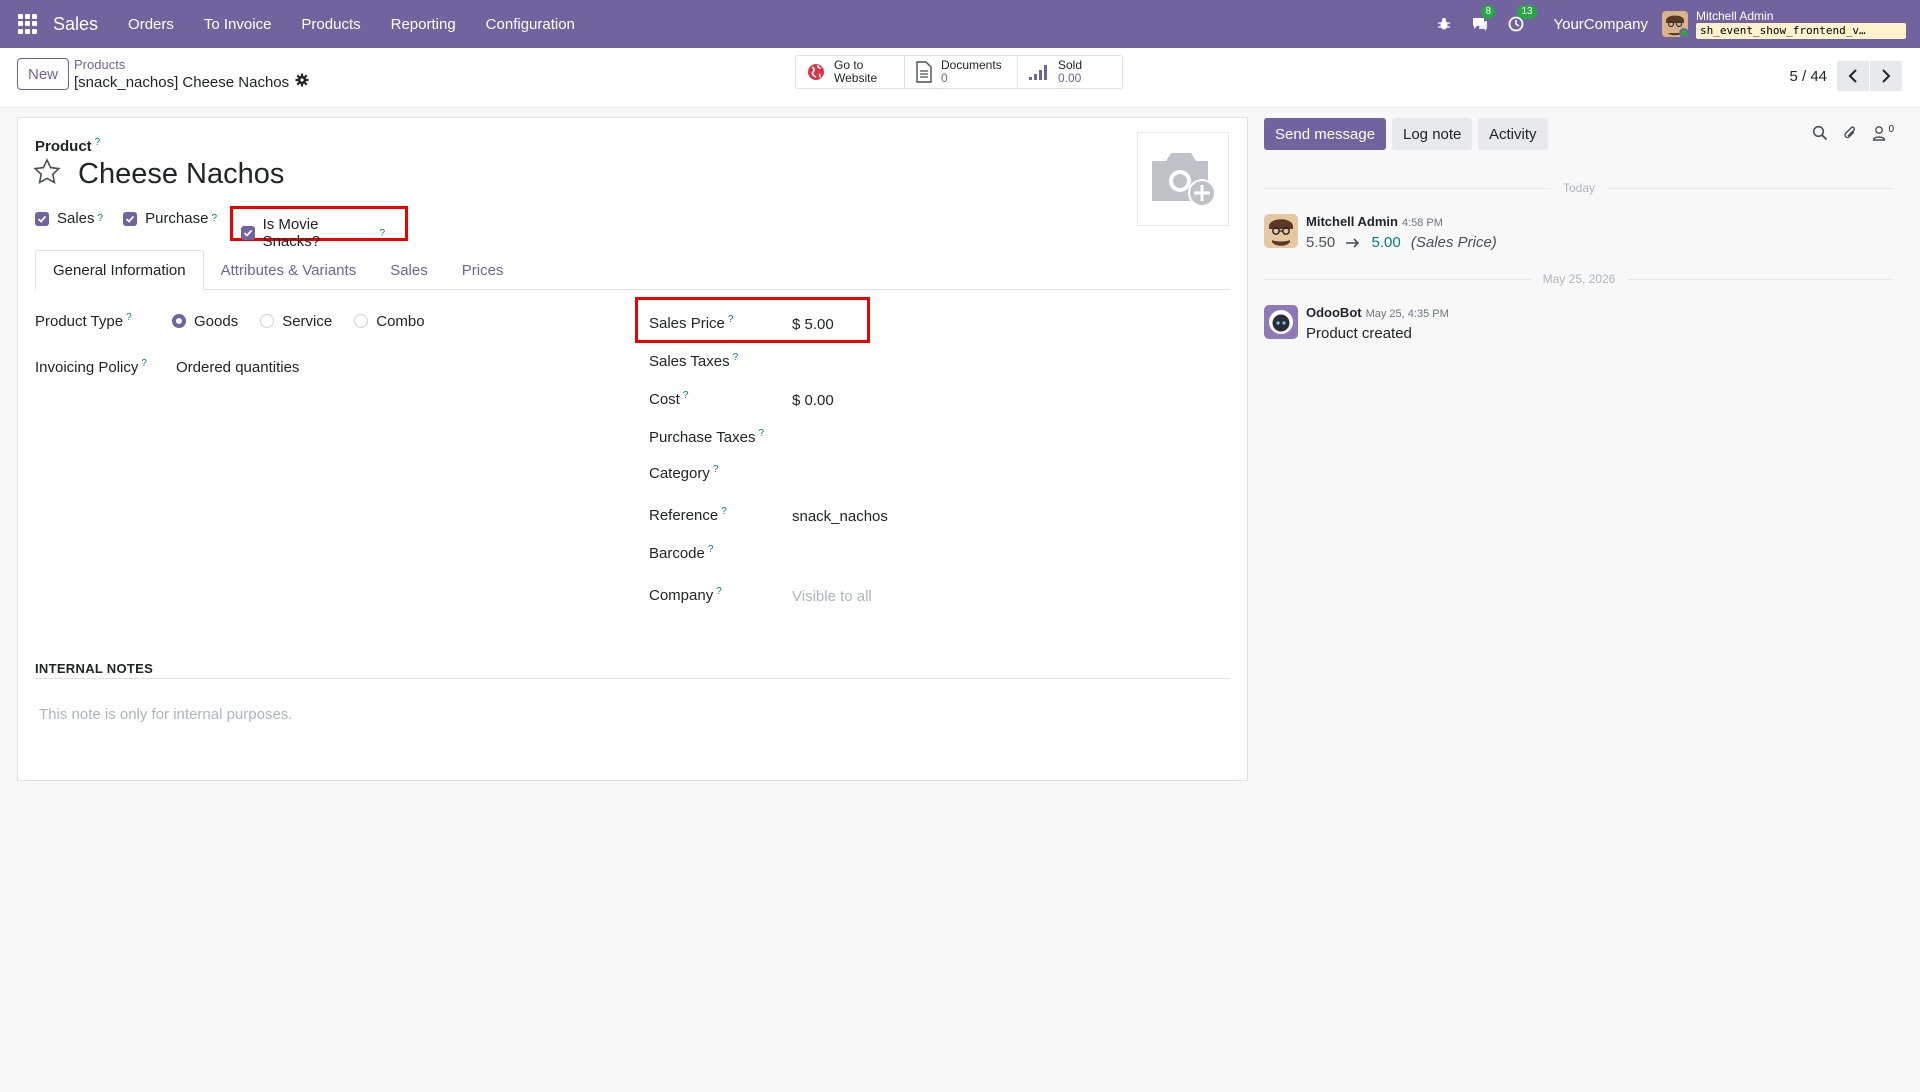 The width and height of the screenshot is (1920, 1092). Describe the element at coordinates (813, 324) in the screenshot. I see `sales-price-input: $ 5.00` at that location.